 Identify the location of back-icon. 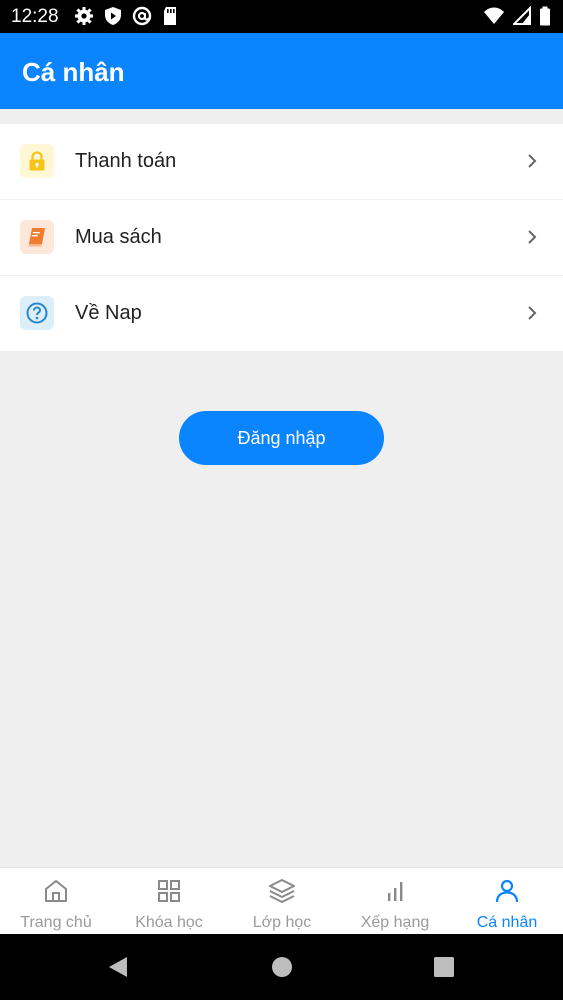
(118, 967).